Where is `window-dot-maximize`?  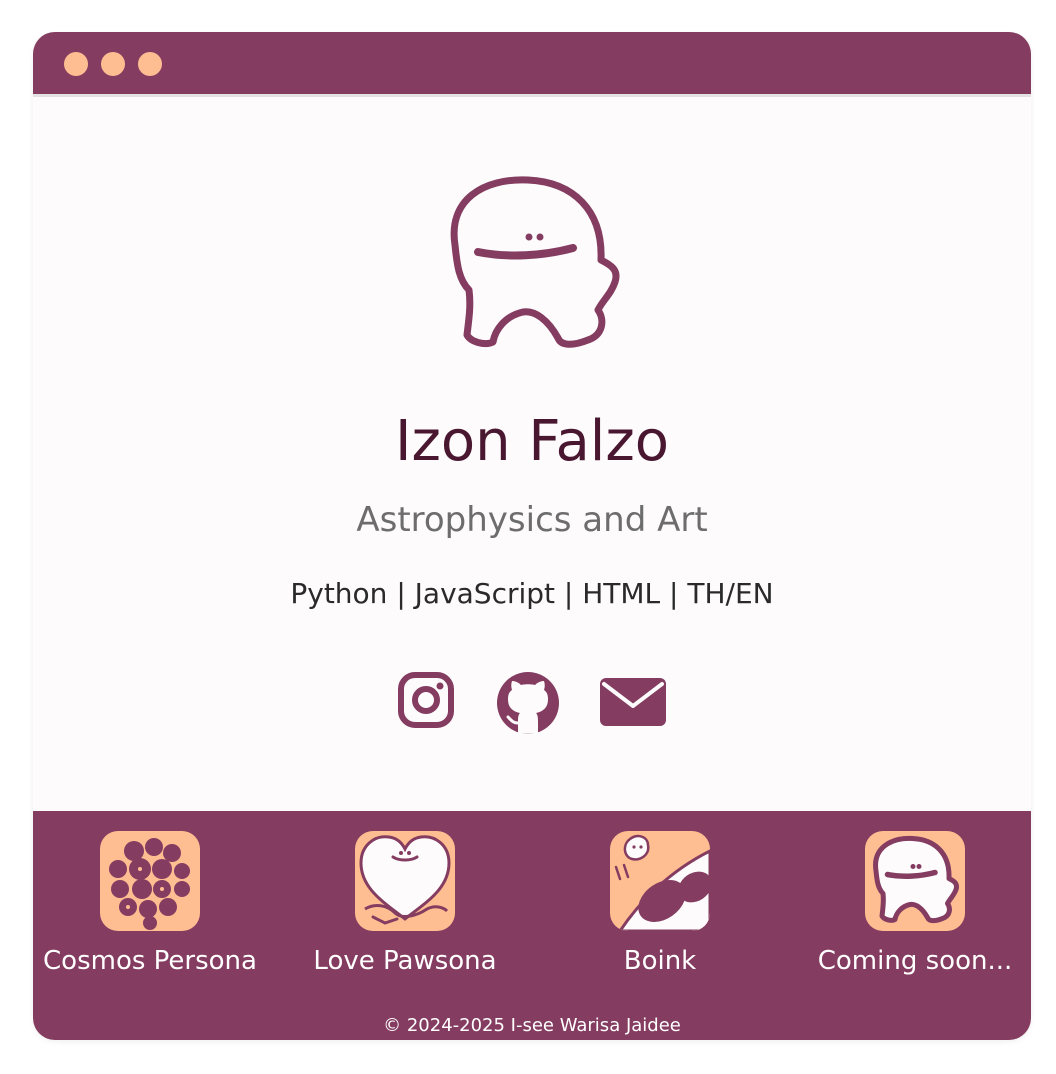 window-dot-maximize is located at coordinates (150, 64).